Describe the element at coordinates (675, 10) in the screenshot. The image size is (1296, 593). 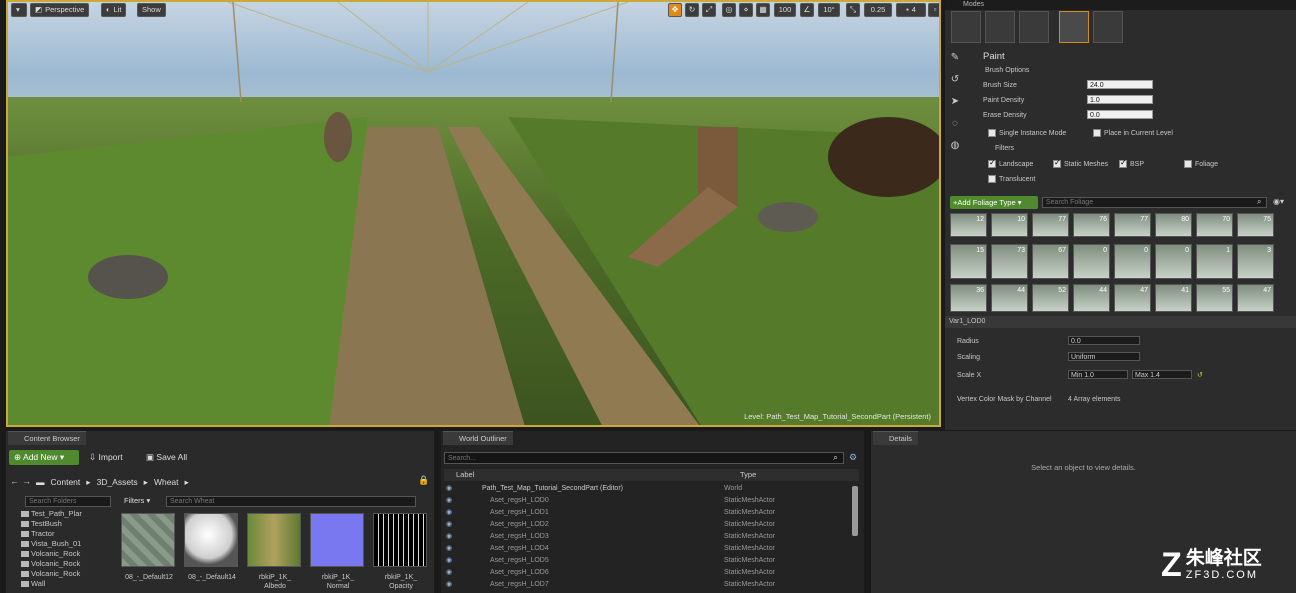
I see `translate-icon: ✥` at that location.